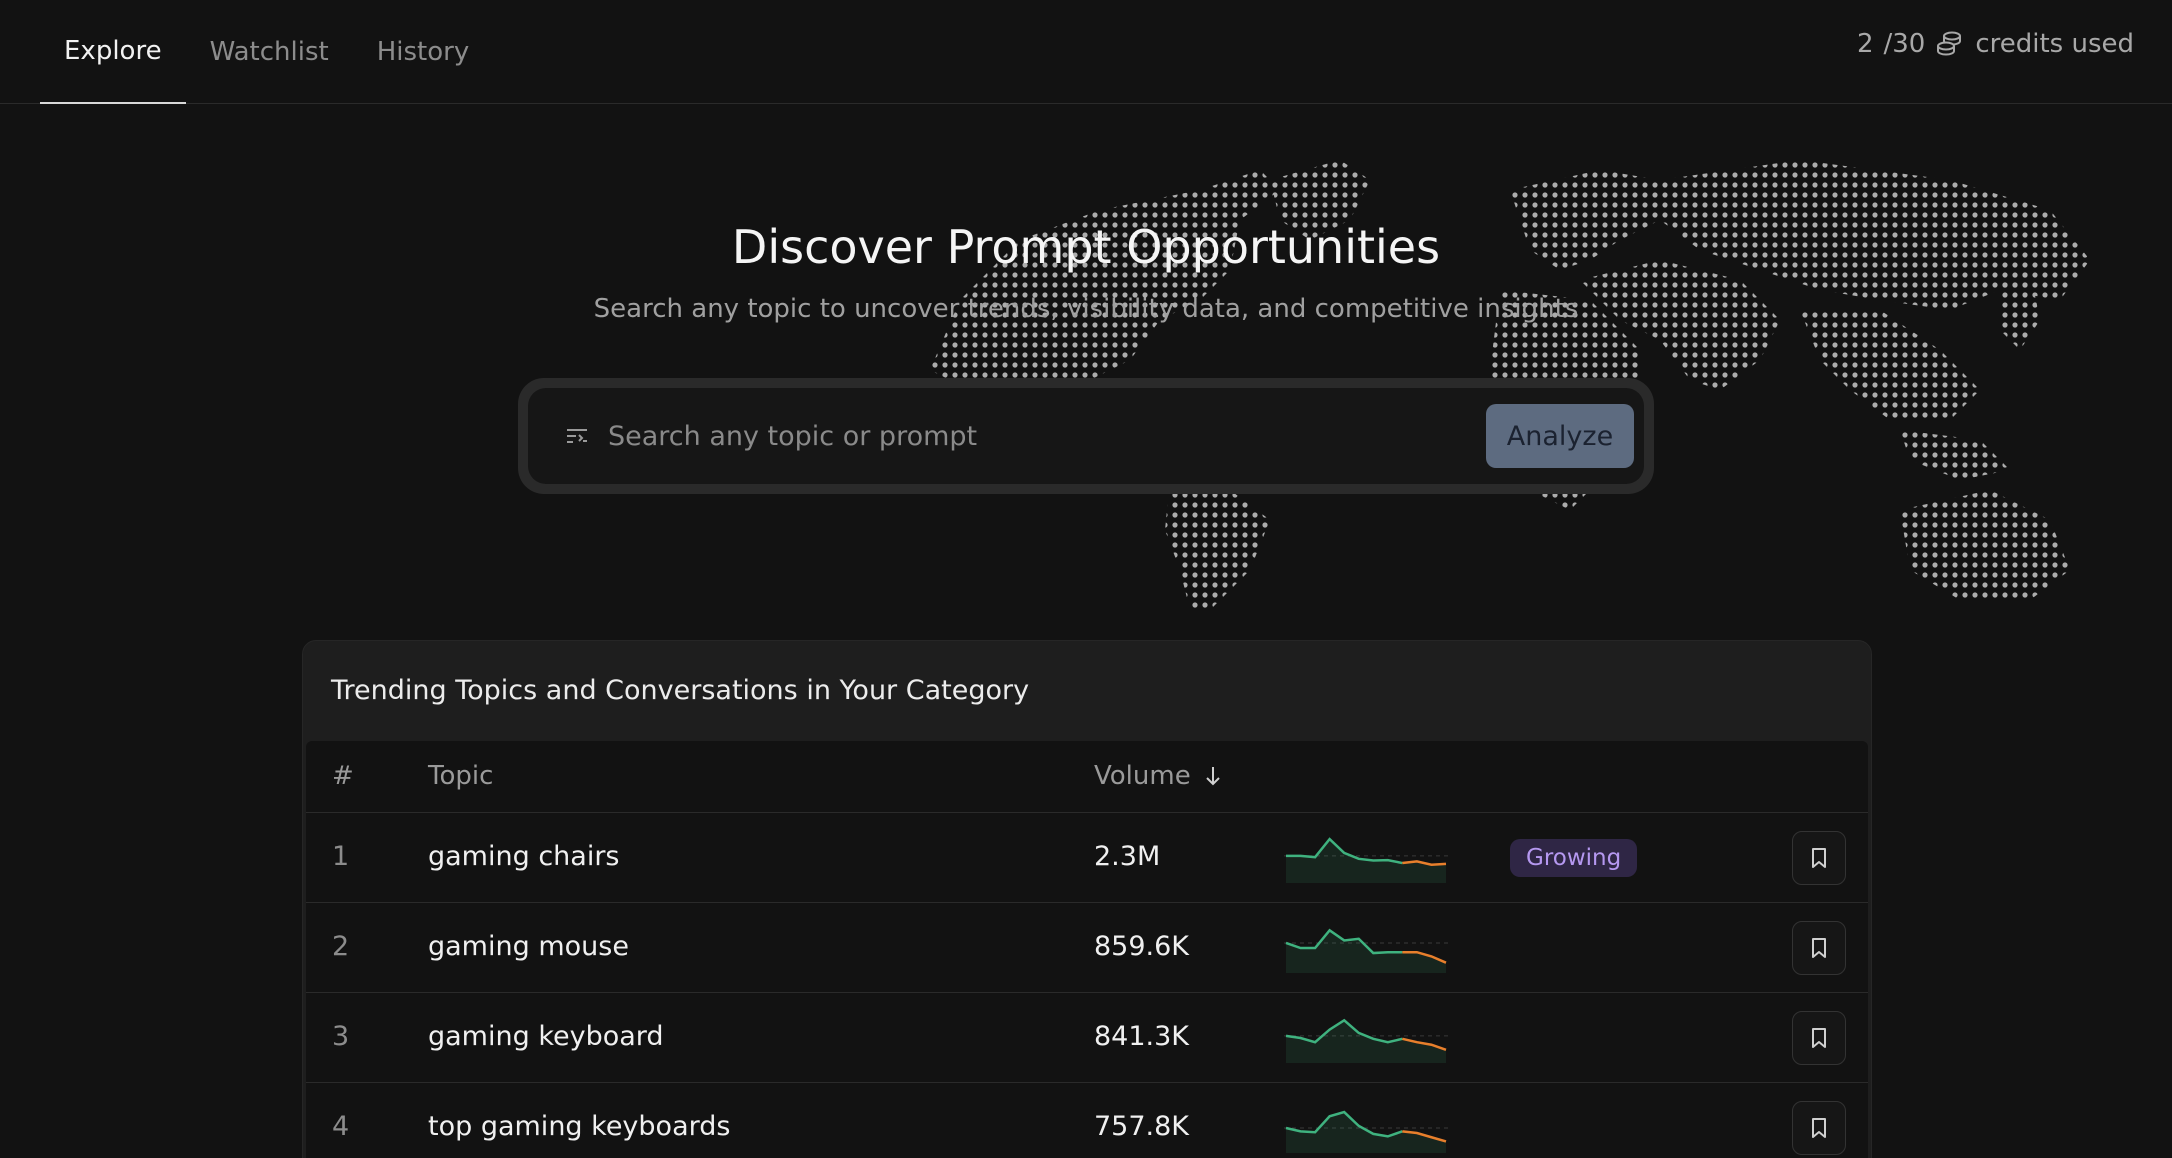  I want to click on row-topic: top gaming keyboards, so click(579, 1126).